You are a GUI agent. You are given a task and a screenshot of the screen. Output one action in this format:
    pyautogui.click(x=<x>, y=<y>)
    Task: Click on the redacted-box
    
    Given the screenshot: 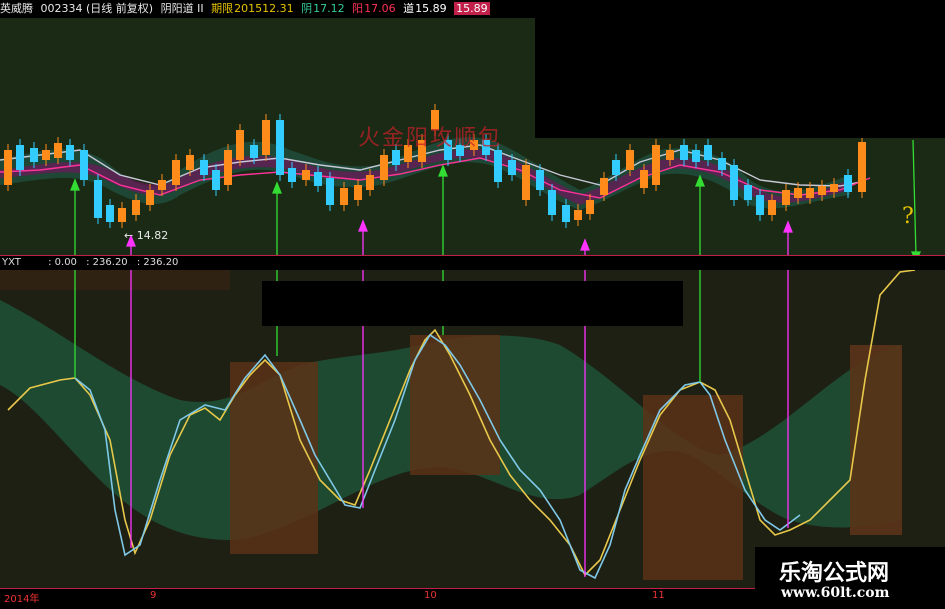 What is the action you would take?
    pyautogui.click(x=472, y=303)
    